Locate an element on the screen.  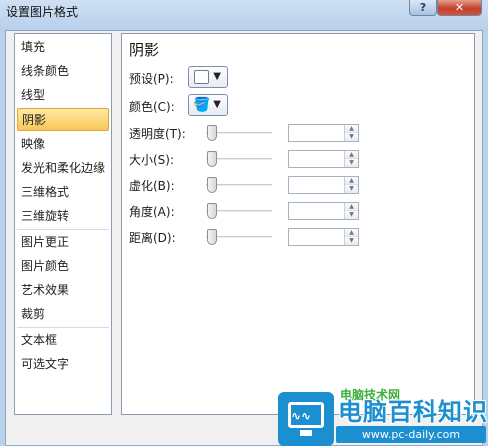
sidebar-item-shadow: 阴影 is located at coordinates (63, 119).